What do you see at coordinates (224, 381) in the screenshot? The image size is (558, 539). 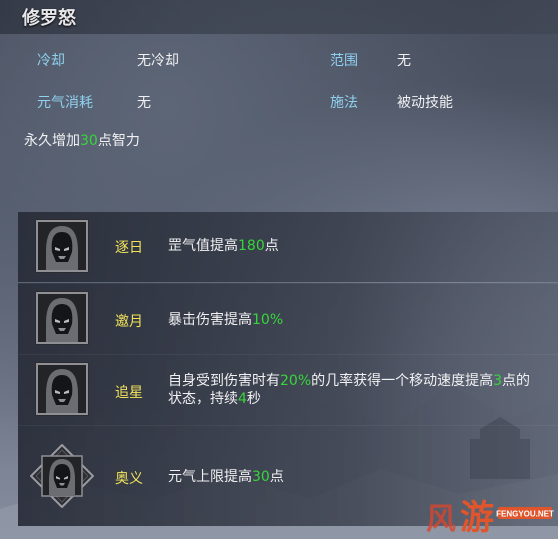 I see `description-text: 自身受到伤害时有` at bounding box center [224, 381].